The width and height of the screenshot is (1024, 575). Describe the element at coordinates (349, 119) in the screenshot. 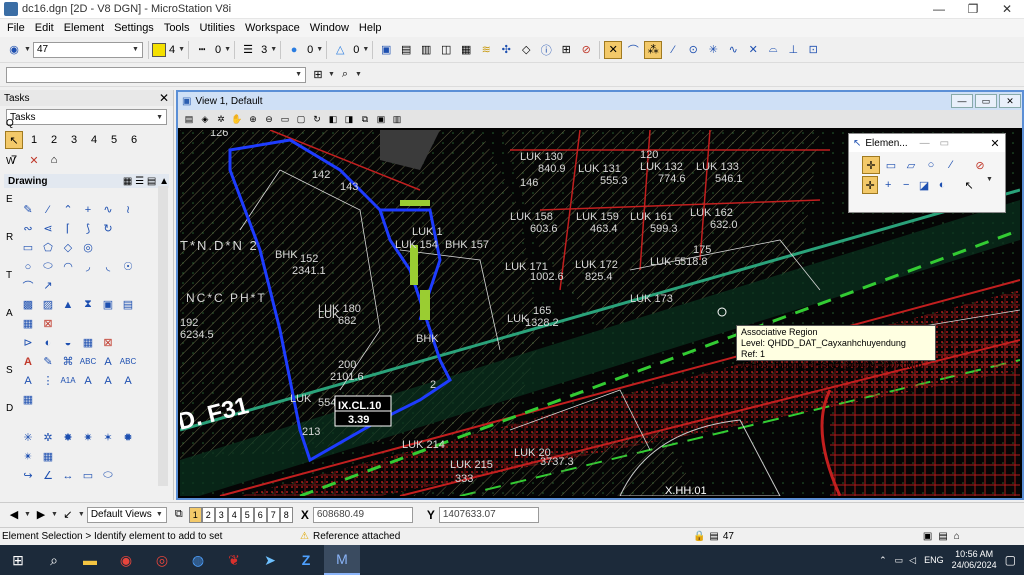

I see `view-next-icon: ◨` at that location.